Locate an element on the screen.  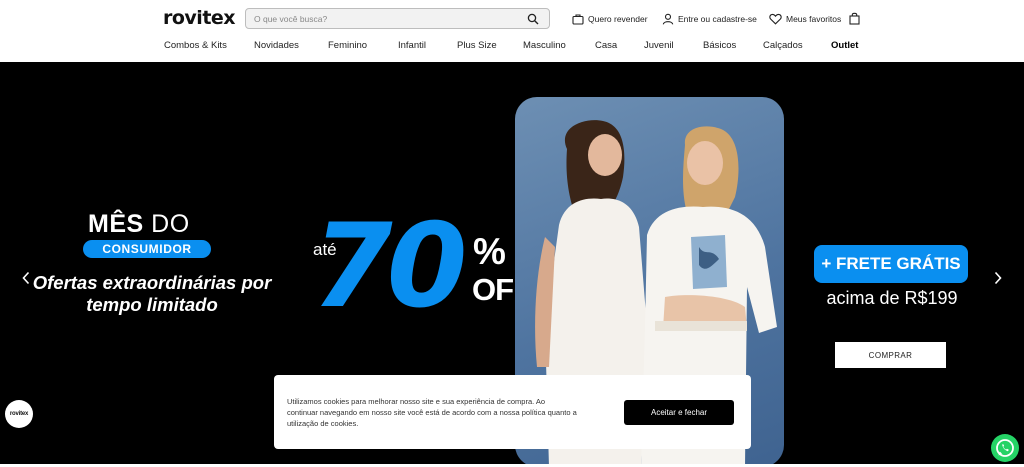
search-icon is located at coordinates (533, 19).